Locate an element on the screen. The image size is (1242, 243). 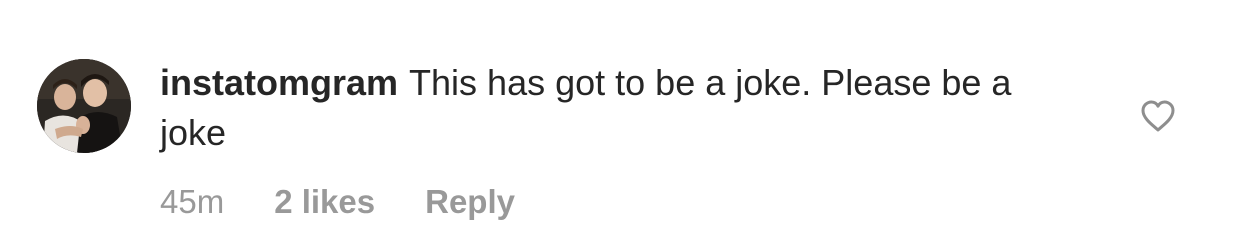
comment-meta: 45m 2 likes Reply is located at coordinates (337, 202).